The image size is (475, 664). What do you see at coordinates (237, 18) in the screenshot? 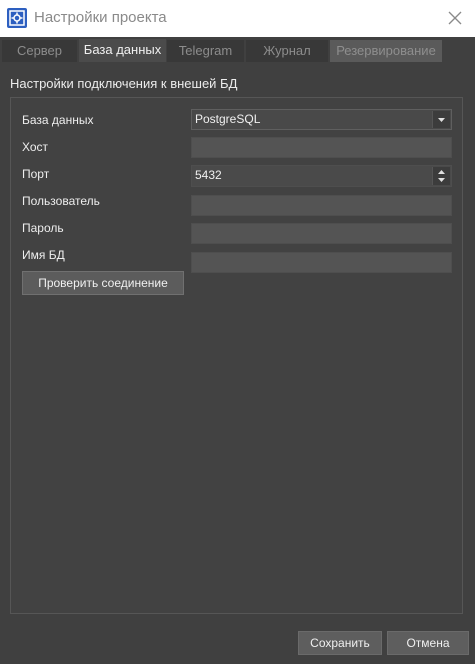
I see `window-titlebar: Настройки проекта` at bounding box center [237, 18].